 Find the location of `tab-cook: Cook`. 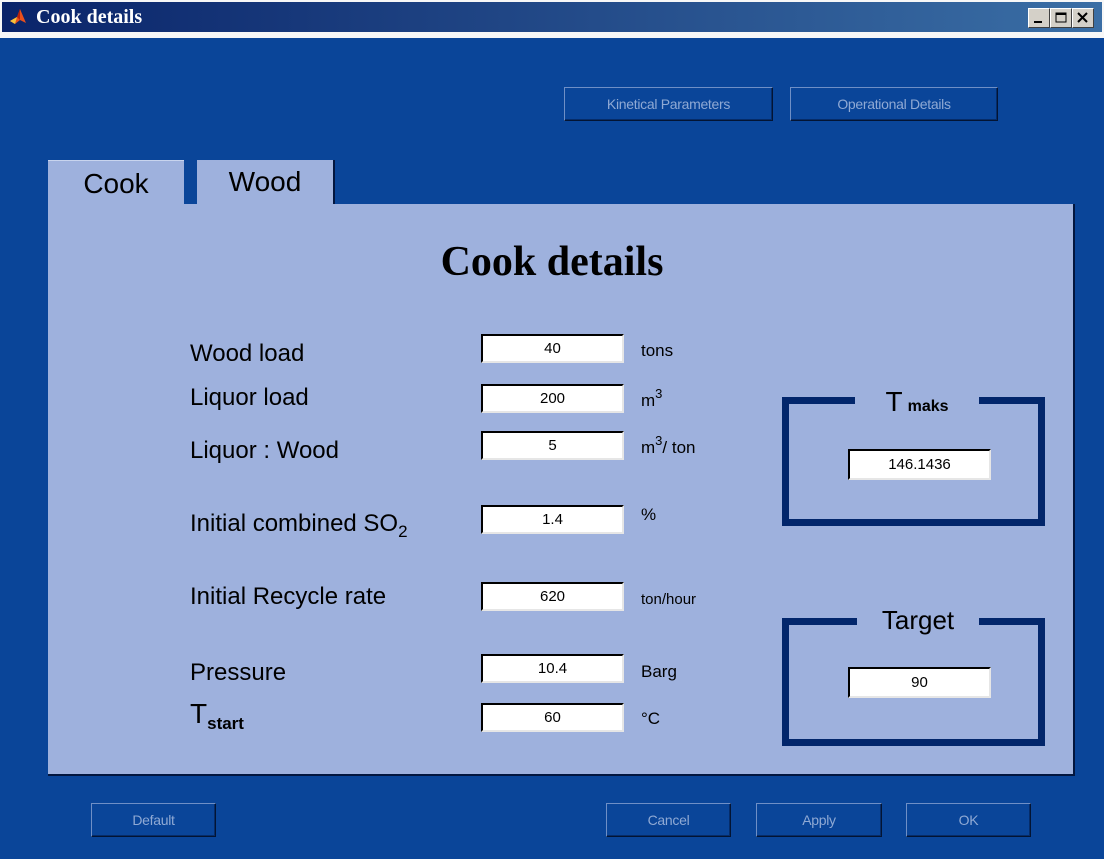

tab-cook: Cook is located at coordinates (116, 183).